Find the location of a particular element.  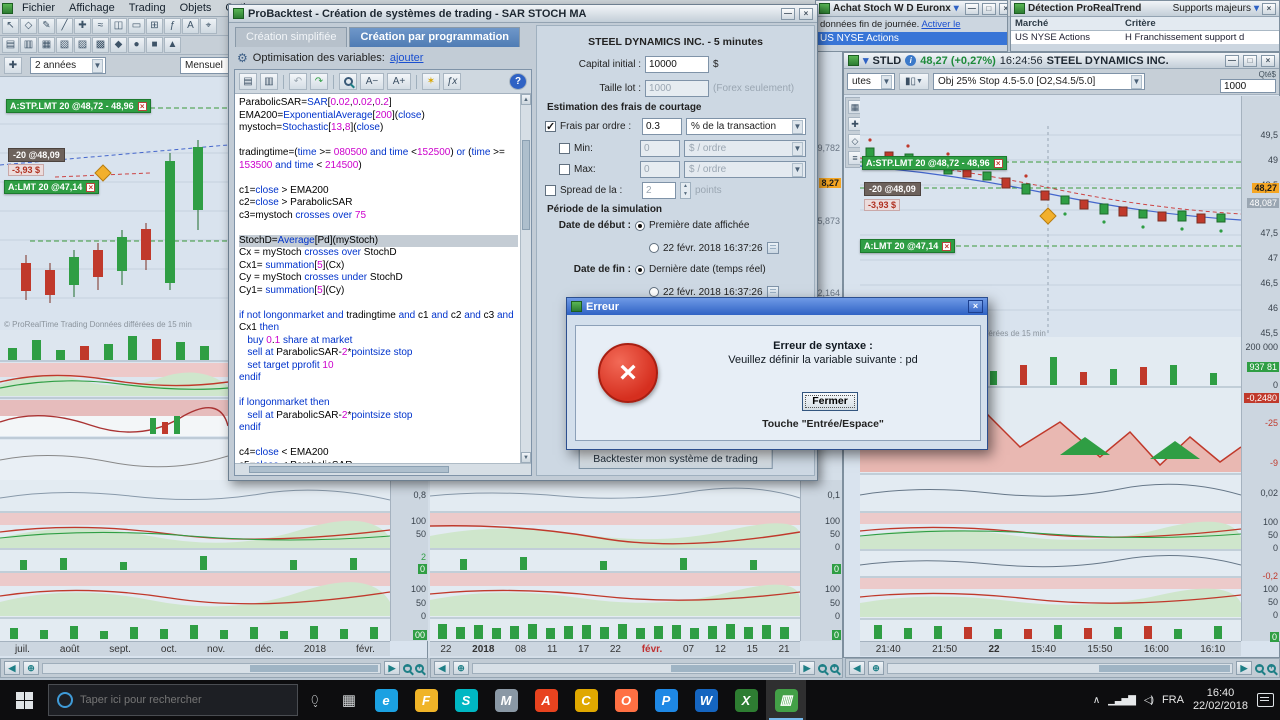

drawing-tool-icon: A is located at coordinates (190, 26).